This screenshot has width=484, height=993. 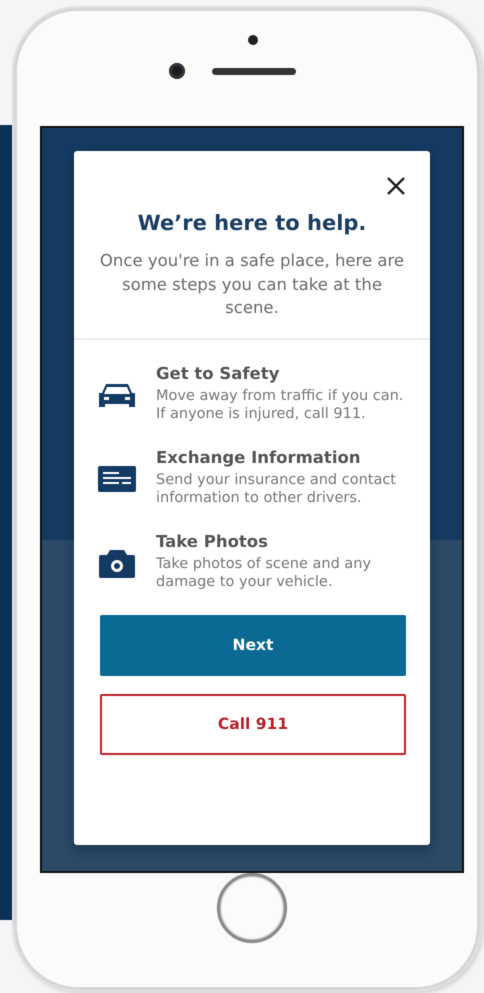 What do you see at coordinates (253, 645) in the screenshot?
I see `next-button: Next` at bounding box center [253, 645].